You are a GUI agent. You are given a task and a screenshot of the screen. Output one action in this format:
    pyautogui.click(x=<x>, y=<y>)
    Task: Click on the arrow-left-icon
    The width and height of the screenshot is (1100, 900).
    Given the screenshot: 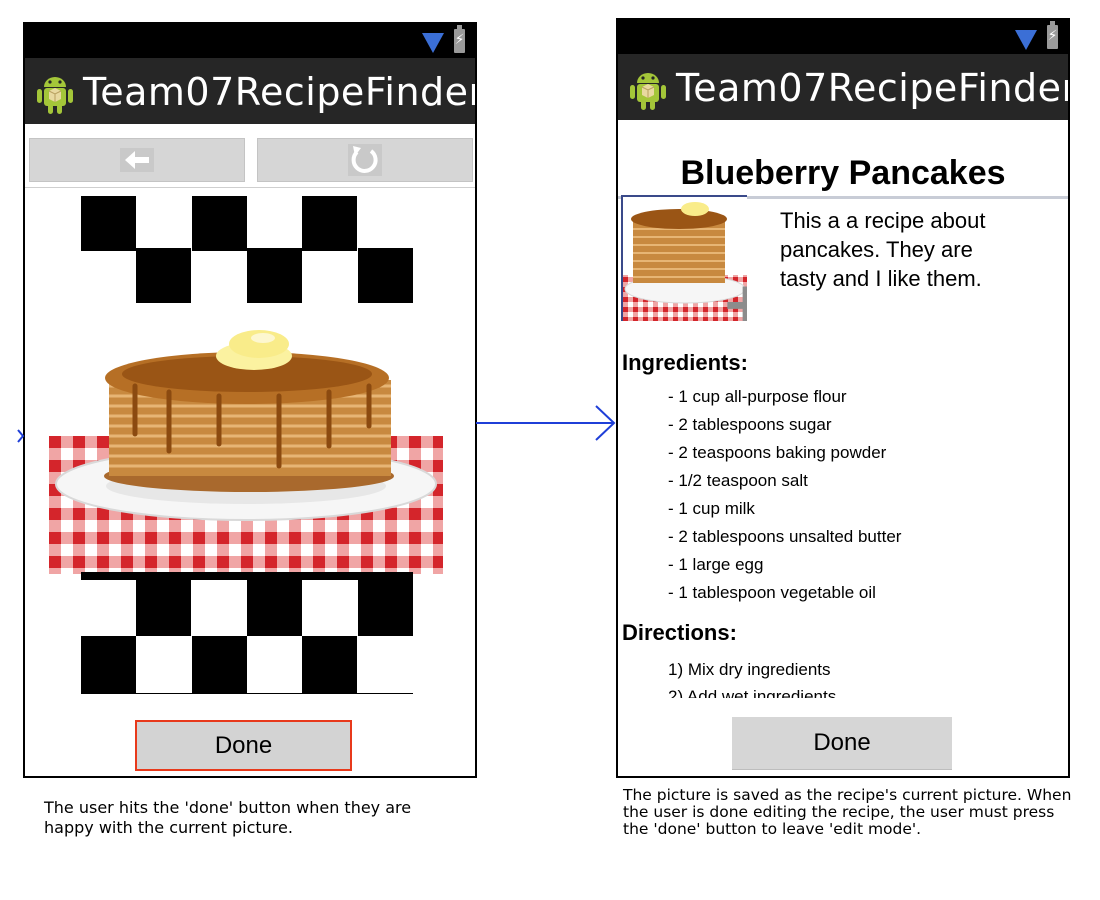 What is the action you would take?
    pyautogui.click(x=137, y=160)
    